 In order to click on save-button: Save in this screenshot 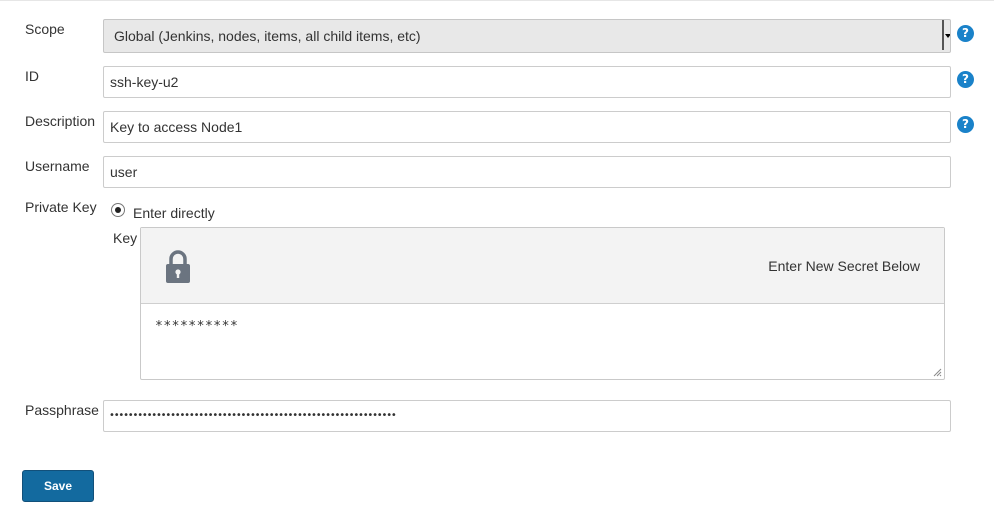, I will do `click(58, 486)`.